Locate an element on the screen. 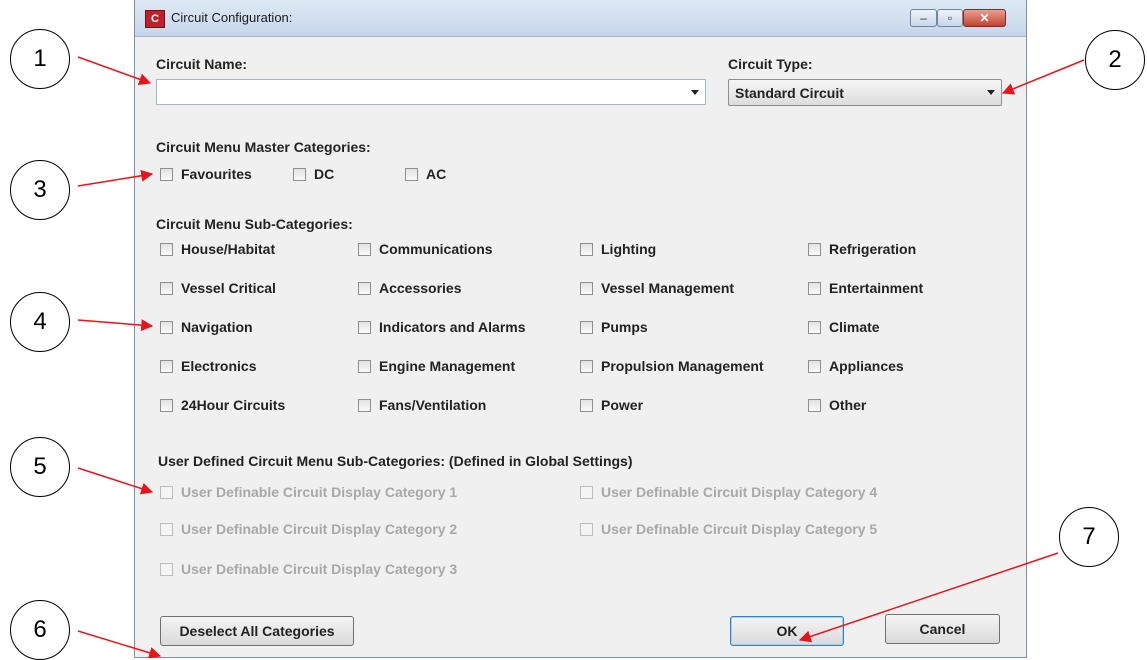  callout-1: 1 is located at coordinates (40, 59).